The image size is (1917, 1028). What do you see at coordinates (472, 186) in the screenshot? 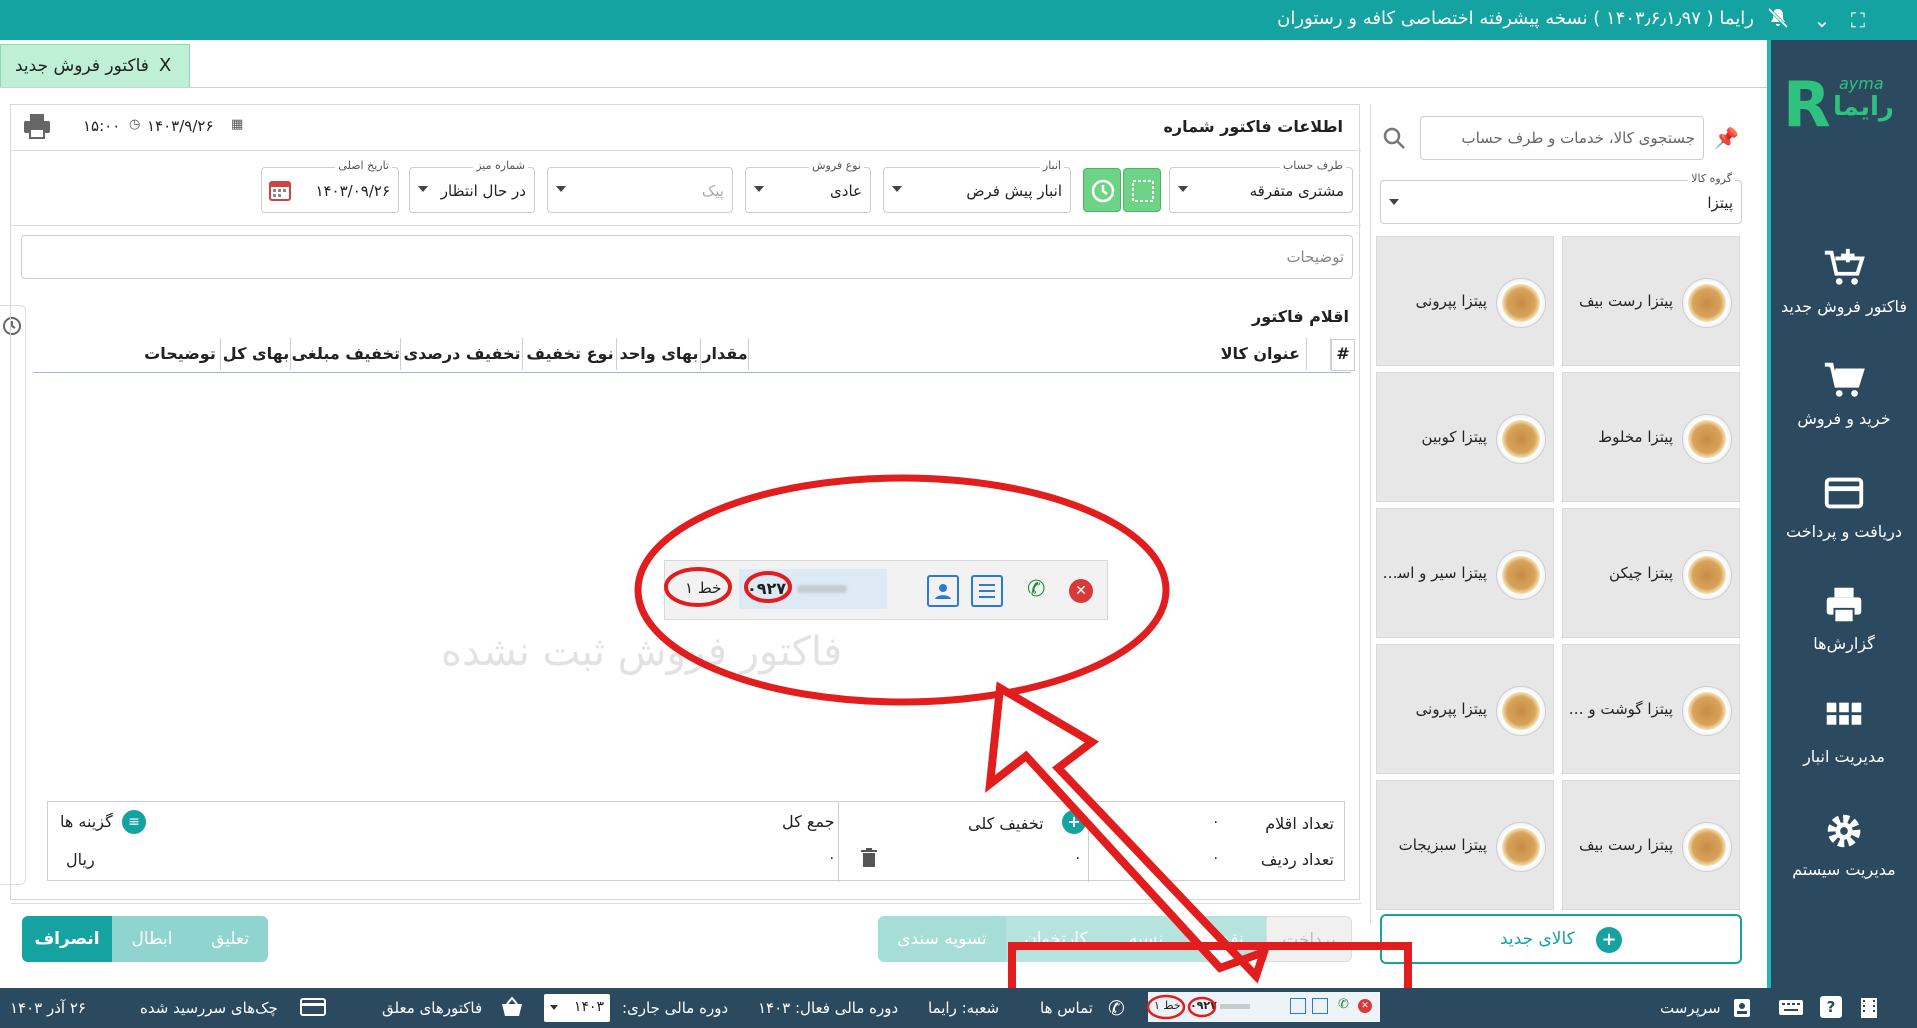
I see `table-number-select: شماره میز در حال انتظار` at bounding box center [472, 186].